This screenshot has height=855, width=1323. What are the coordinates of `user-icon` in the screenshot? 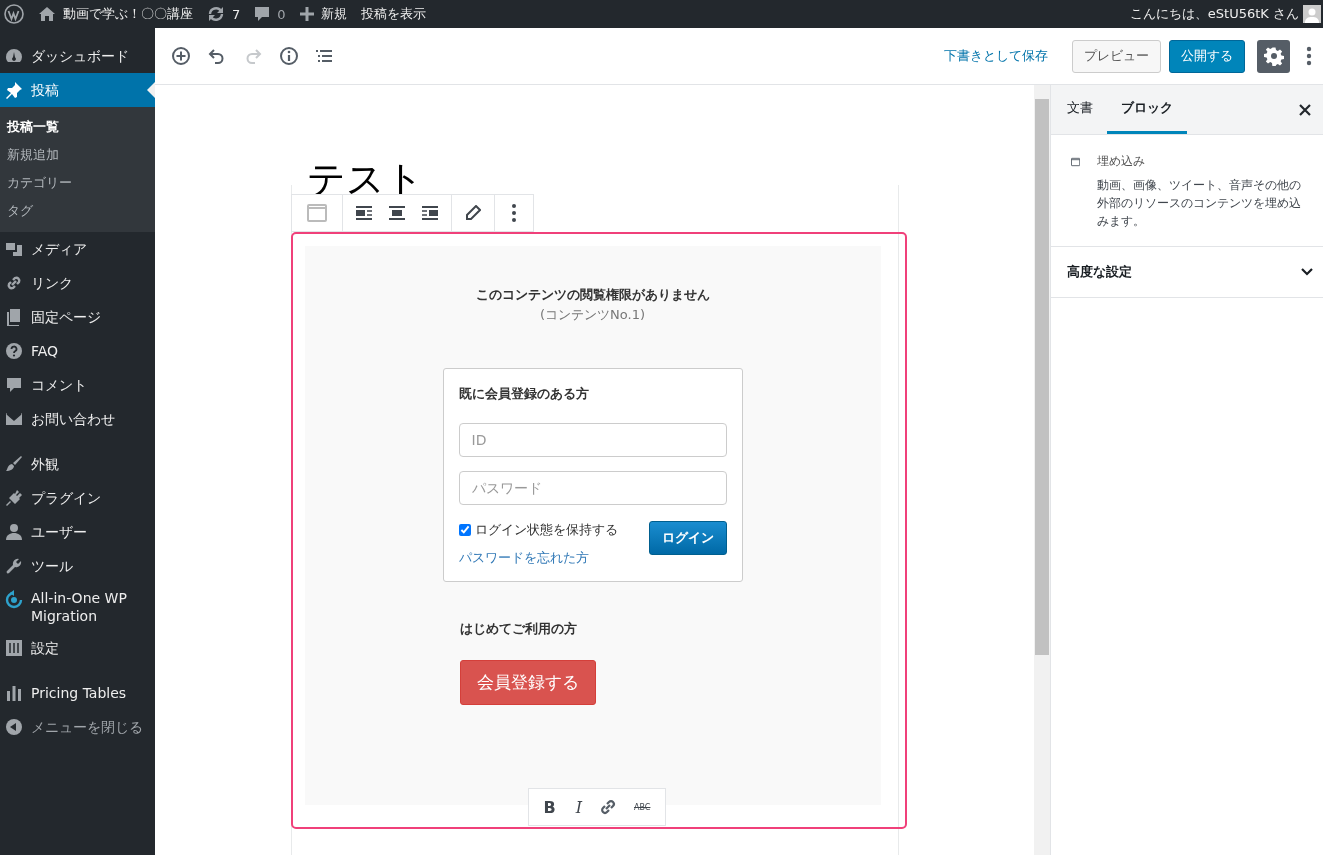 It's located at (14, 532).